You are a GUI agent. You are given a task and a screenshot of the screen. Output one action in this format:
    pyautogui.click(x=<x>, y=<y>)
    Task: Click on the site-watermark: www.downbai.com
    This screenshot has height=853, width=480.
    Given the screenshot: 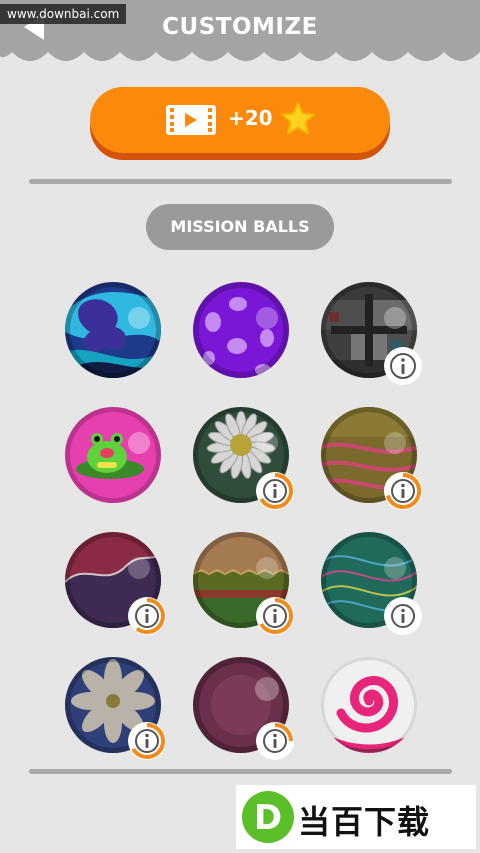 What is the action you would take?
    pyautogui.click(x=63, y=14)
    